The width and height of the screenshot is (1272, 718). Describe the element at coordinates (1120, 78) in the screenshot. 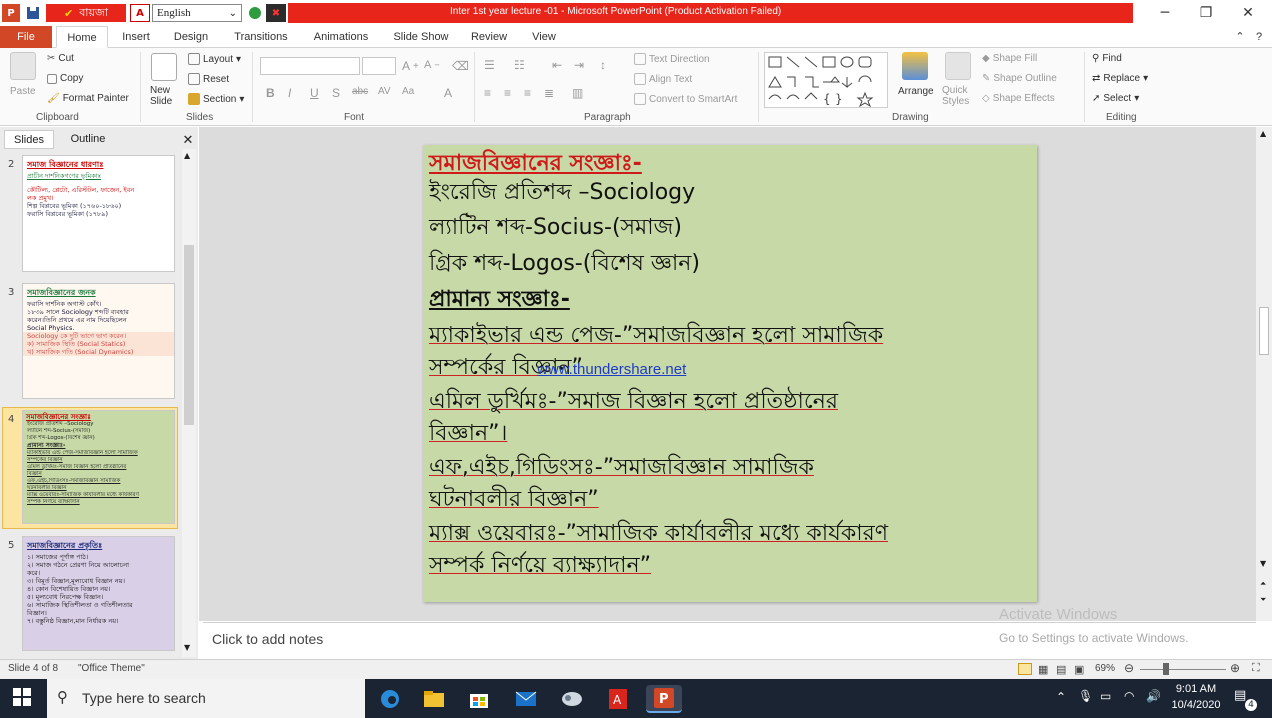

I see `replace-button: ⇄ Replace ▾` at that location.